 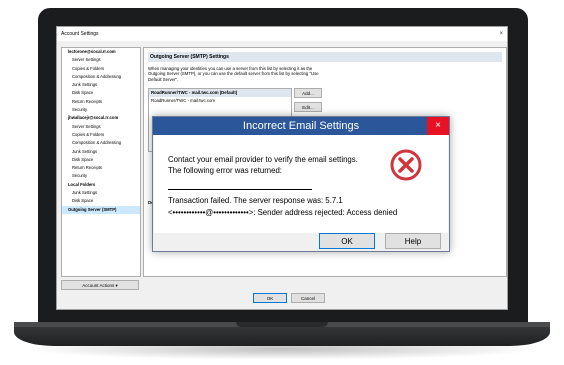 I want to click on dialog-help-button: Help, so click(x=413, y=241).